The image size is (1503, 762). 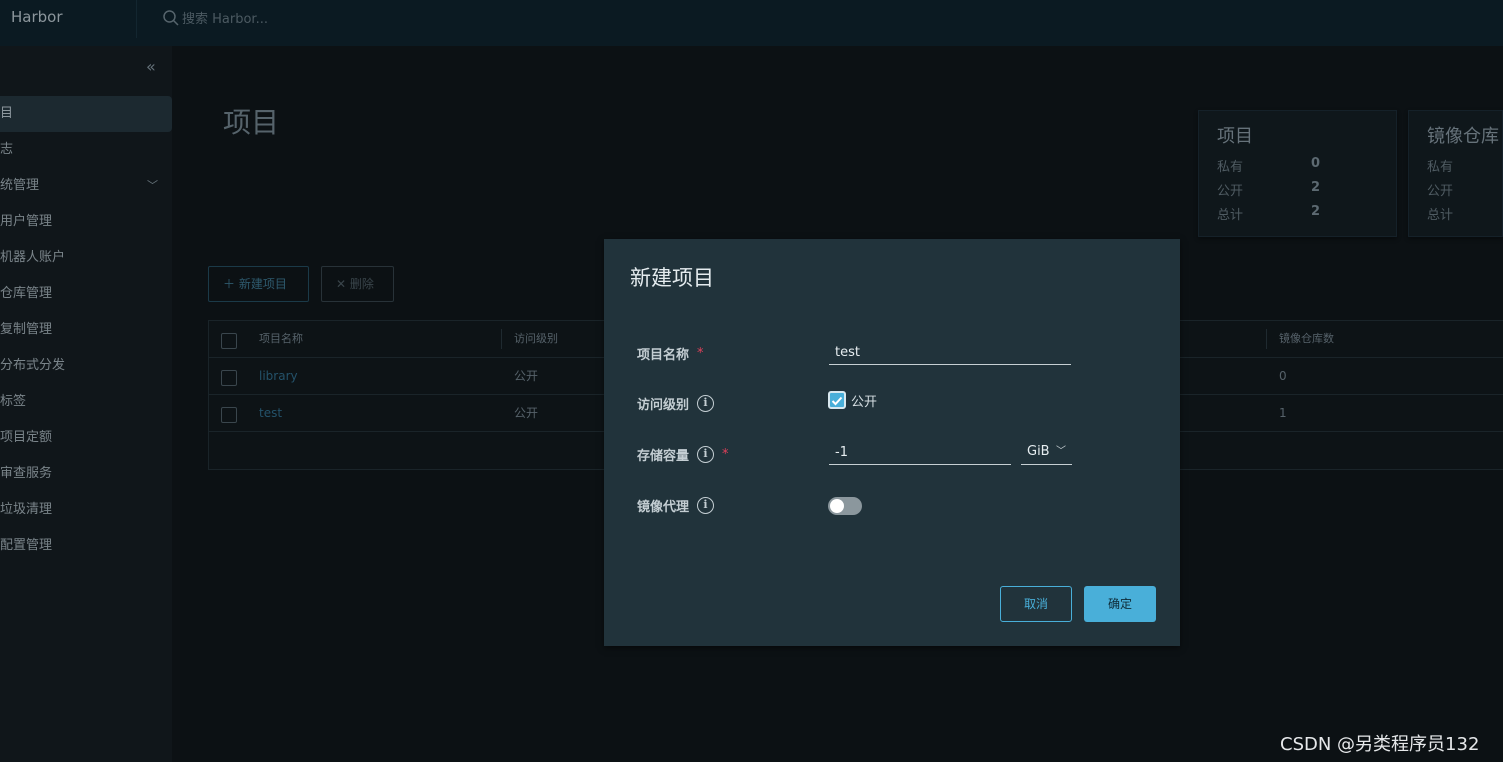 What do you see at coordinates (86, 114) in the screenshot?
I see `sidebar-item-projects: 目` at bounding box center [86, 114].